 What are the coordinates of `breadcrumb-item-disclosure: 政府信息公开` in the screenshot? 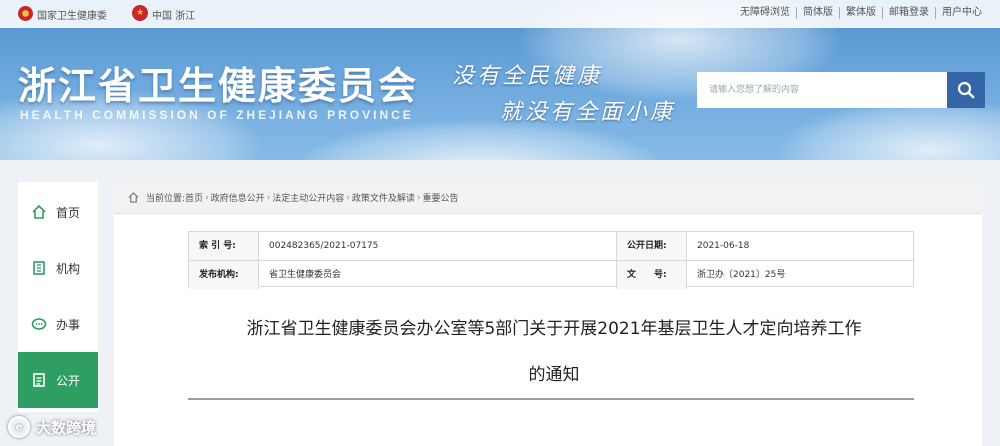 It's located at (238, 197).